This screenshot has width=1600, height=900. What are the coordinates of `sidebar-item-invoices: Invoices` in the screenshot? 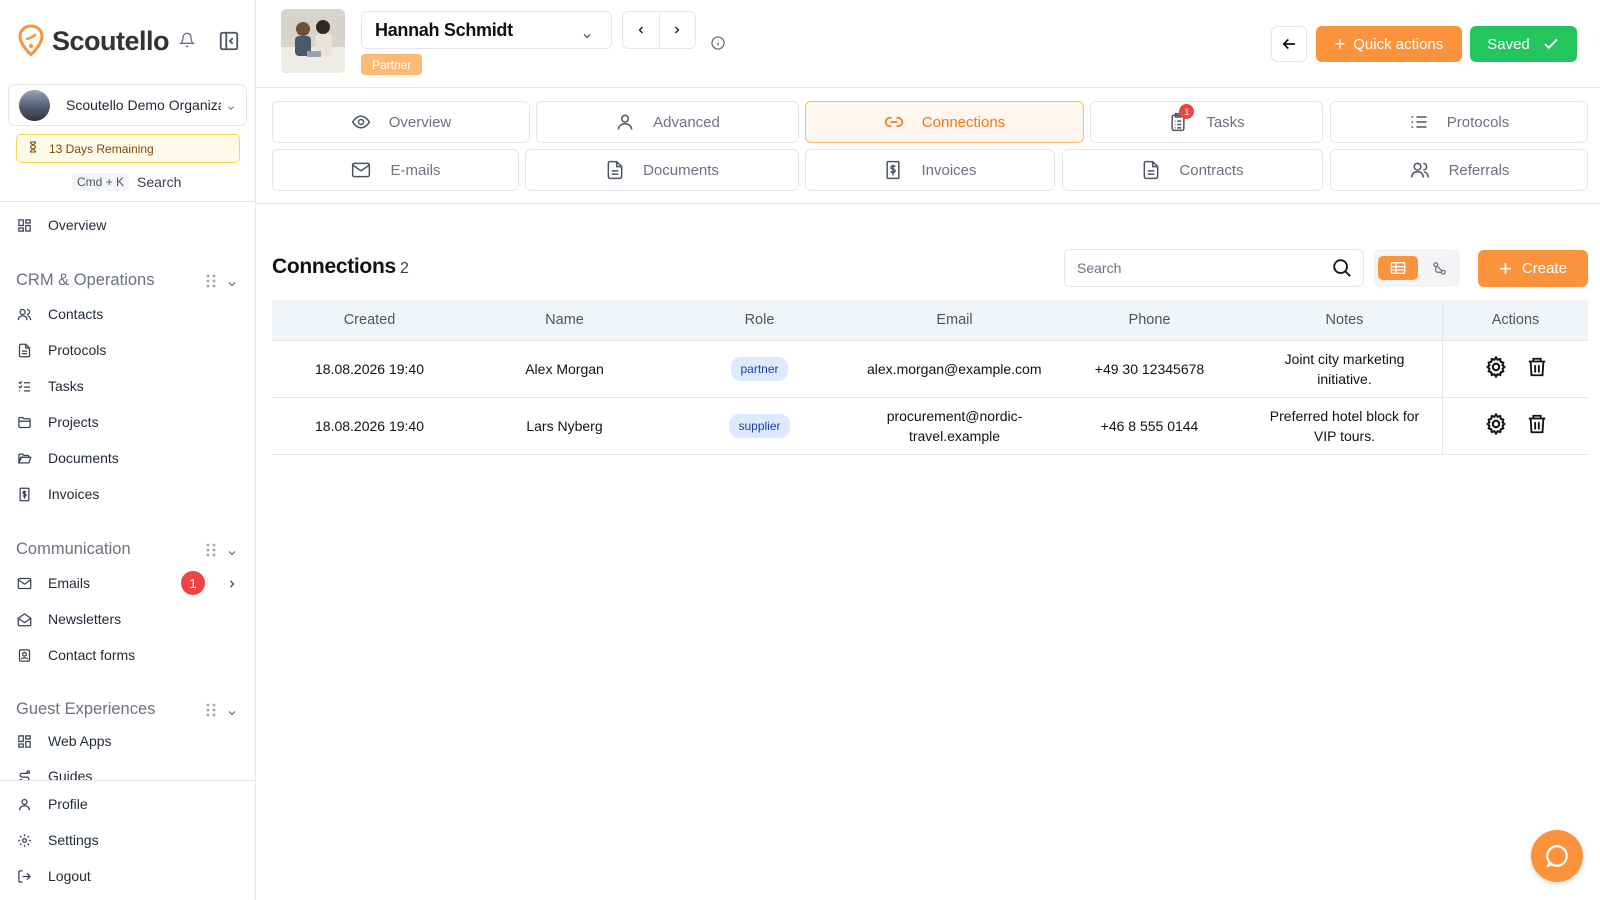 It's located at (57, 494).